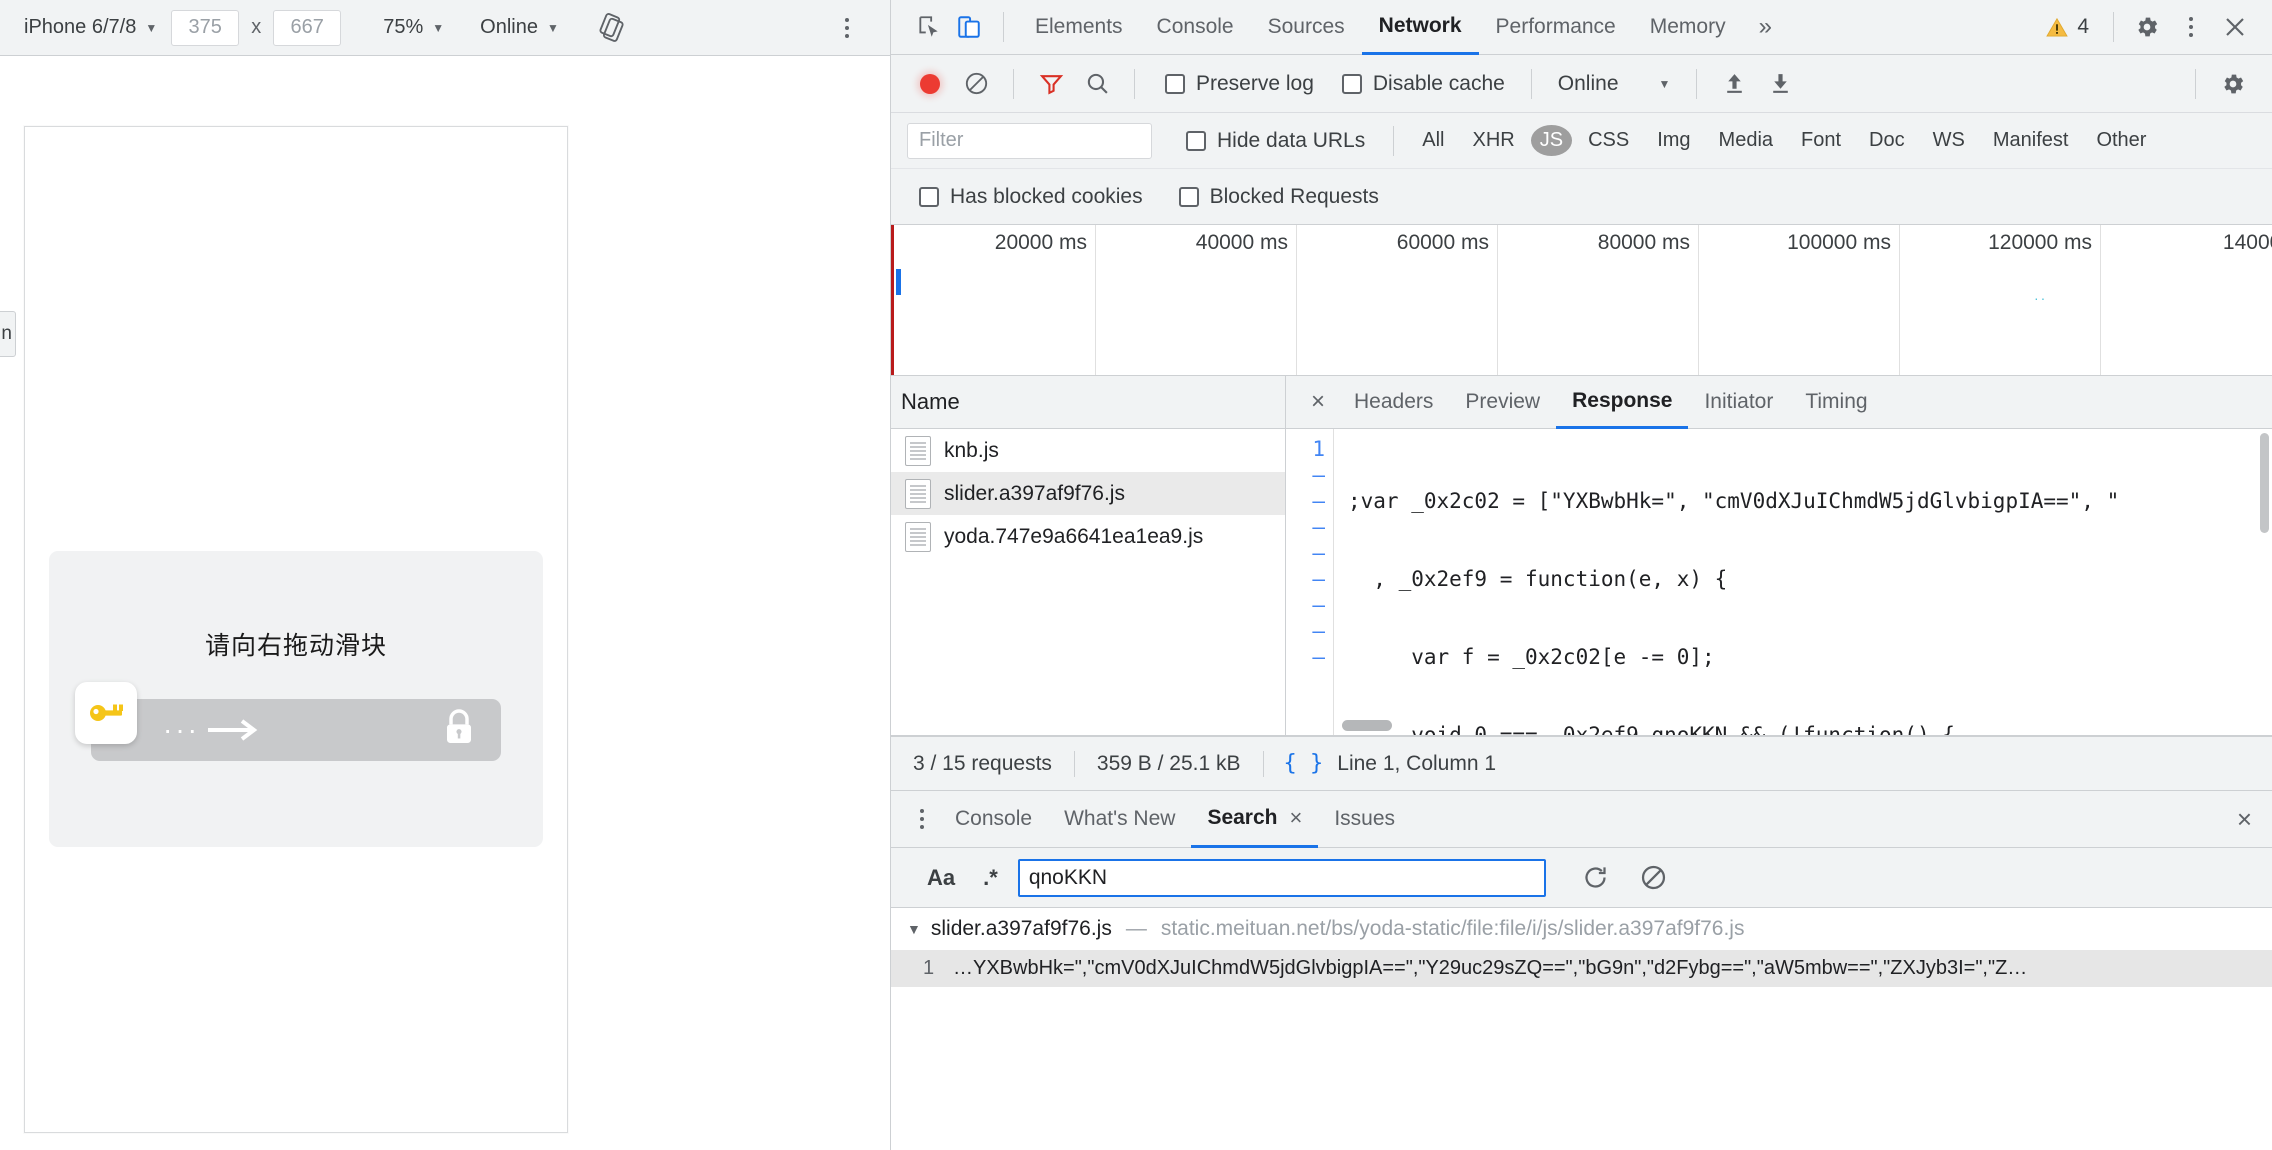 Image resolution: width=2272 pixels, height=1150 pixels. I want to click on drawer-tab-console: Console, so click(993, 819).